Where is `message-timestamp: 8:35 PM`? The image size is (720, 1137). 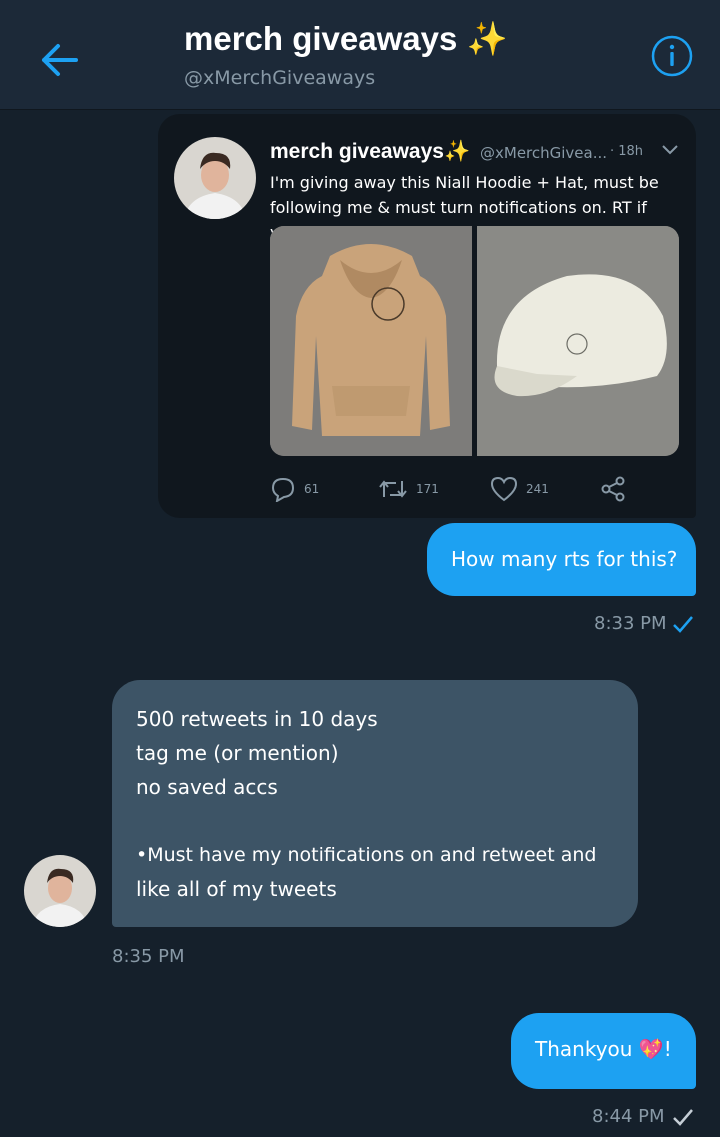
message-timestamp: 8:35 PM is located at coordinates (148, 956).